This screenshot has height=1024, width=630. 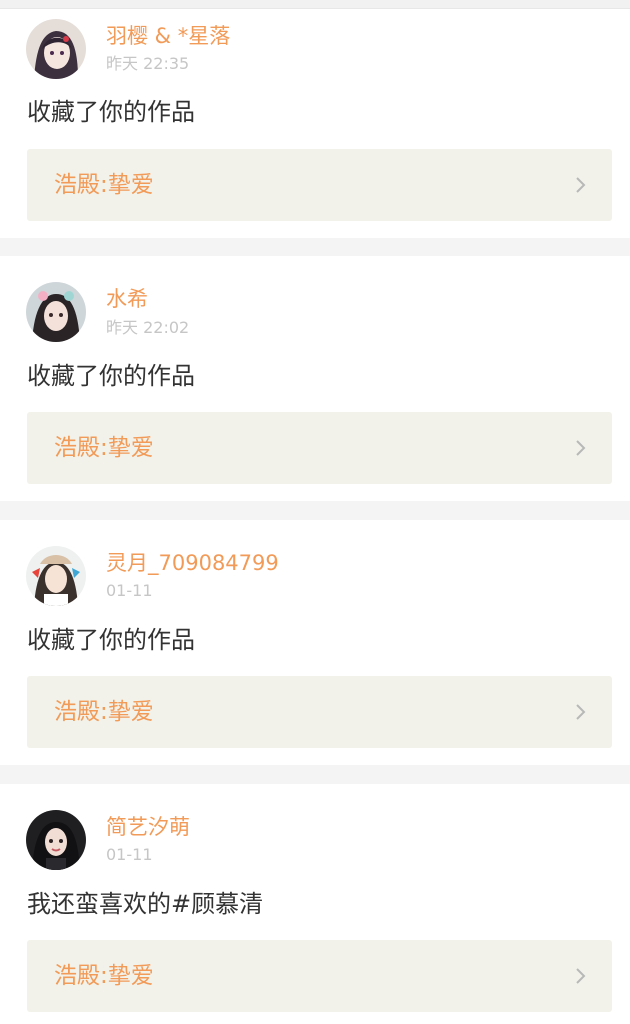 I want to click on username: 灵月_709084799, so click(x=192, y=563).